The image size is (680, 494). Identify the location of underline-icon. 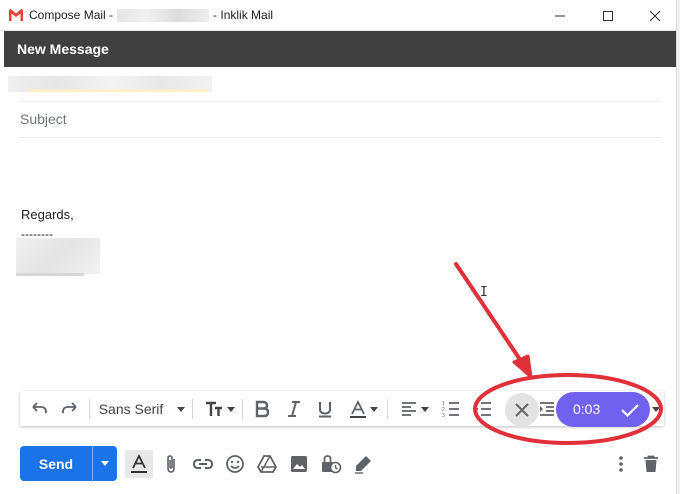
(325, 410).